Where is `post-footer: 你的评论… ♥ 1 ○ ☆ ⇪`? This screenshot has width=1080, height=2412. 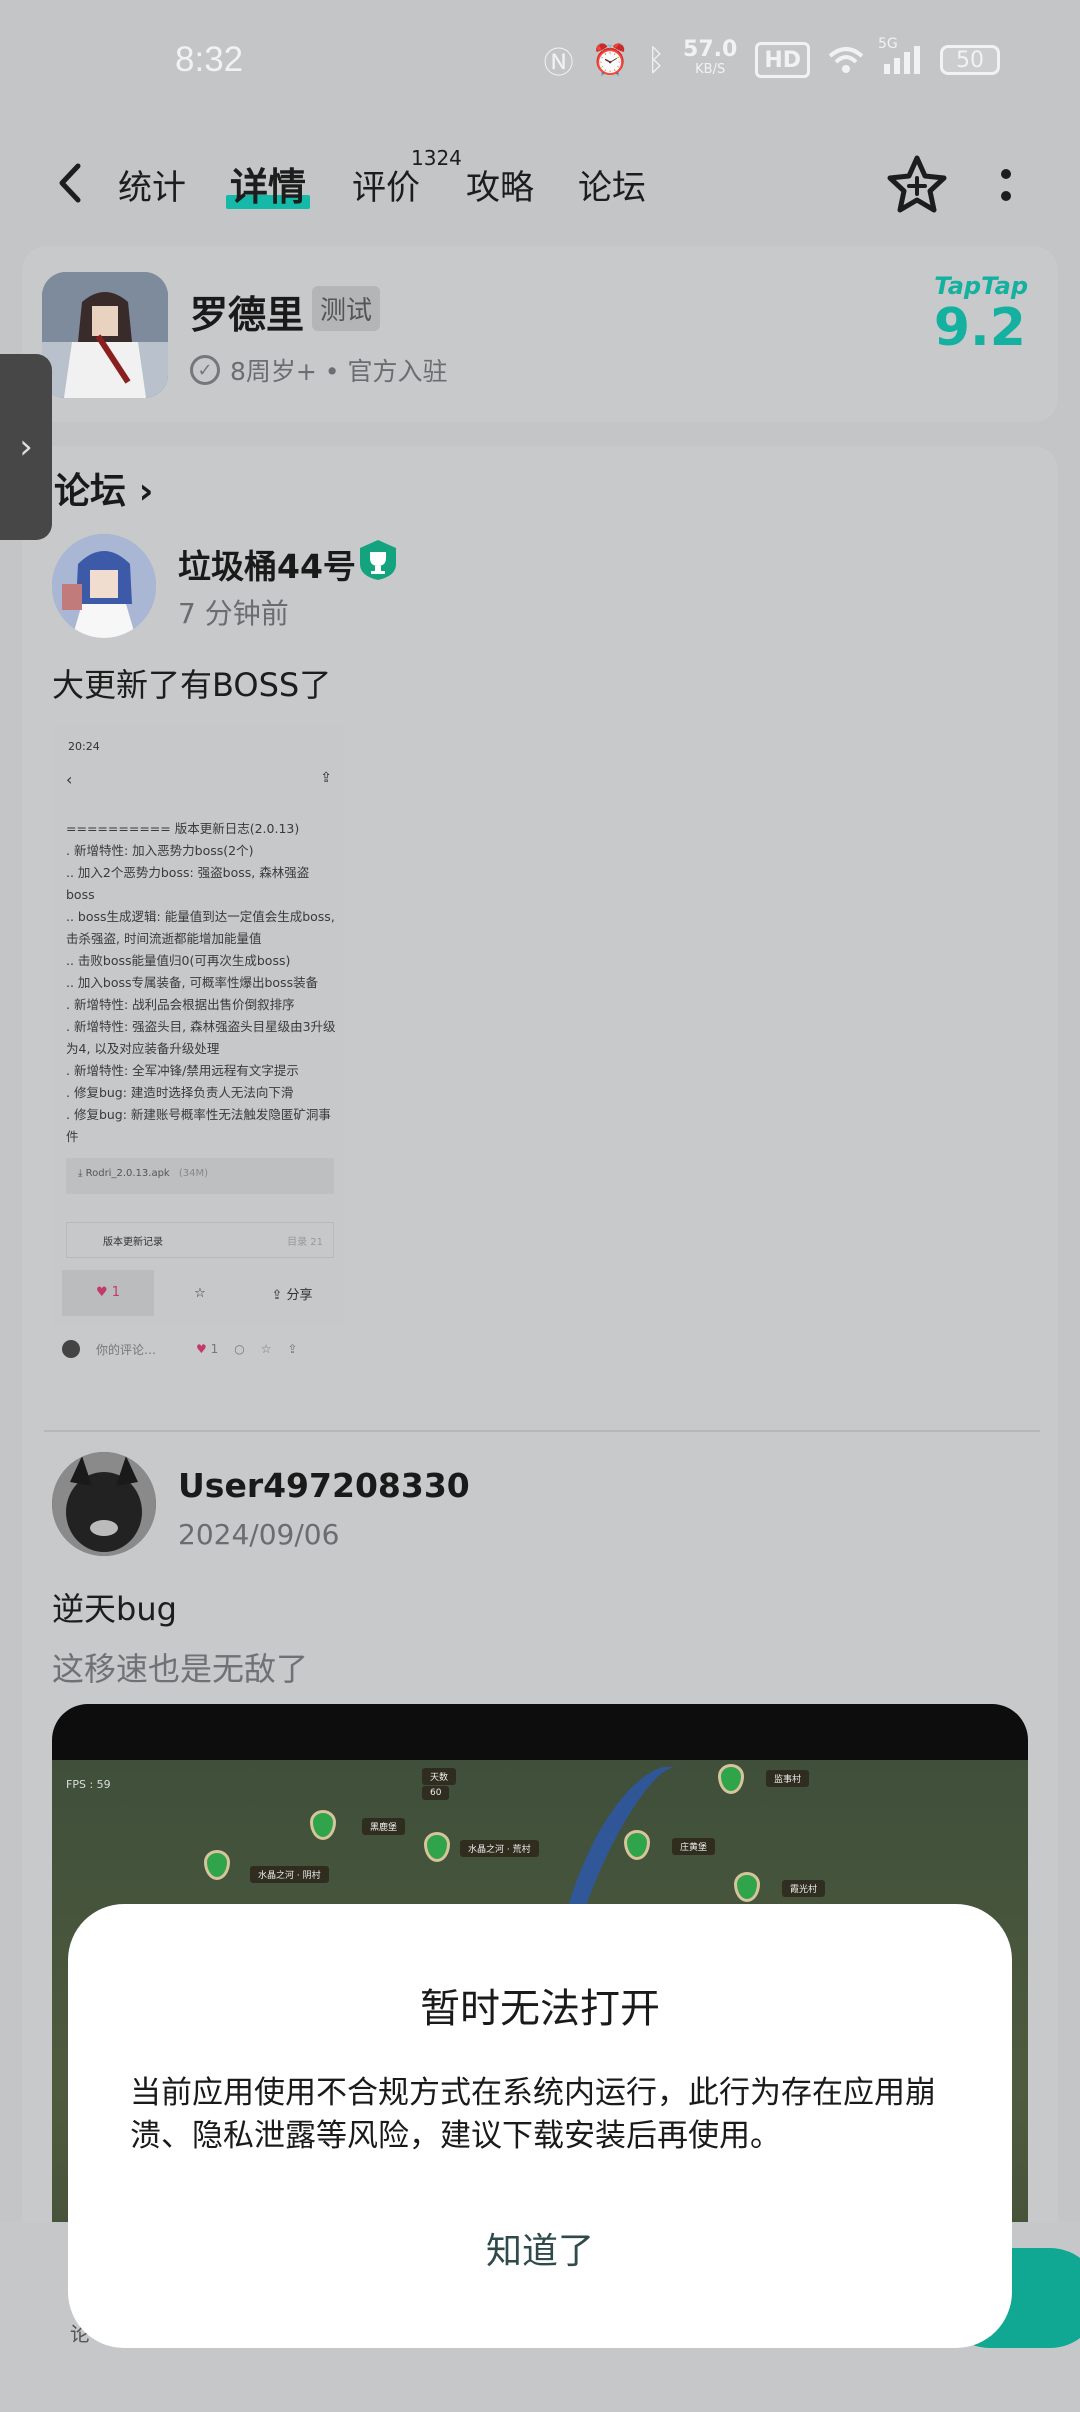 post-footer: 你的评论… ♥ 1 ○ ☆ ⇪ is located at coordinates (202, 1349).